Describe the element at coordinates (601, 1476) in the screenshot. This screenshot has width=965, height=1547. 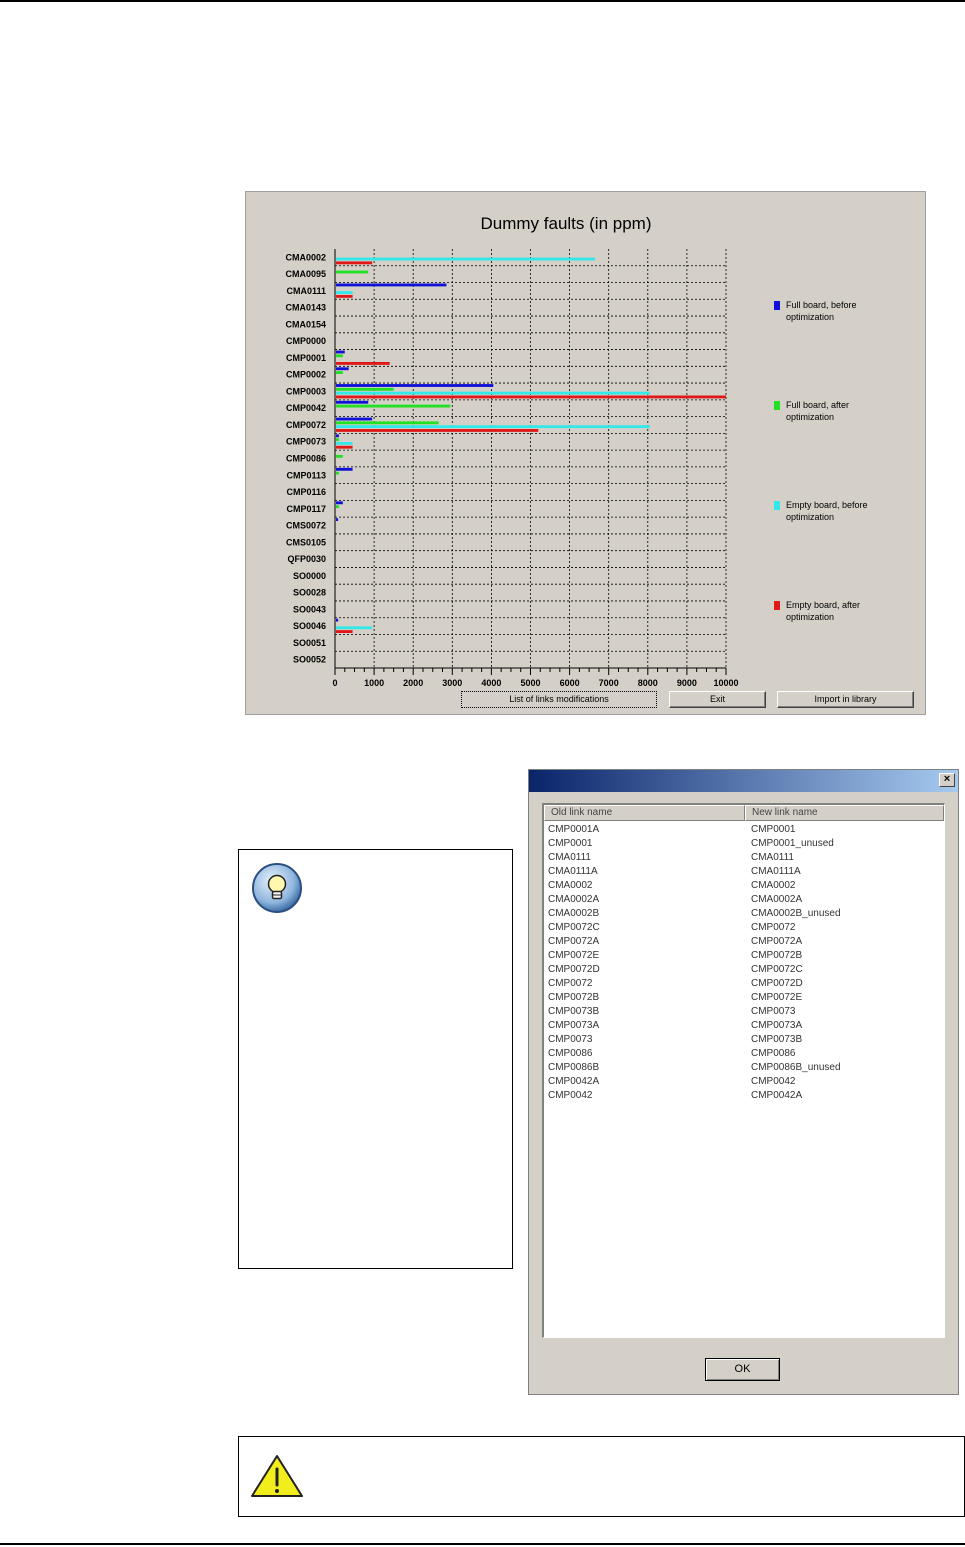
I see `warning-box` at that location.